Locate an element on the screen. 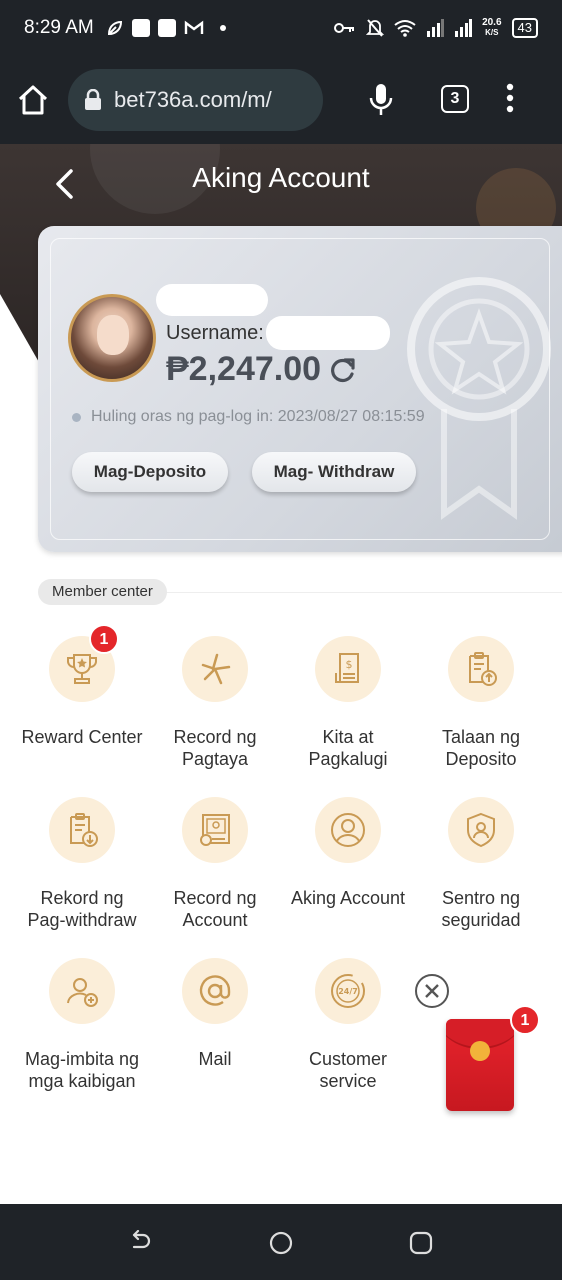  reward-center-icon-bg: 1 is located at coordinates (84, 663).